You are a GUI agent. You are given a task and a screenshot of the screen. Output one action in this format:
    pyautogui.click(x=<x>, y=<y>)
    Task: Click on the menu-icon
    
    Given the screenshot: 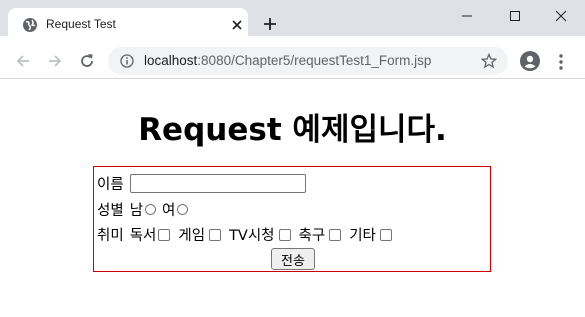 What is the action you would take?
    pyautogui.click(x=561, y=62)
    